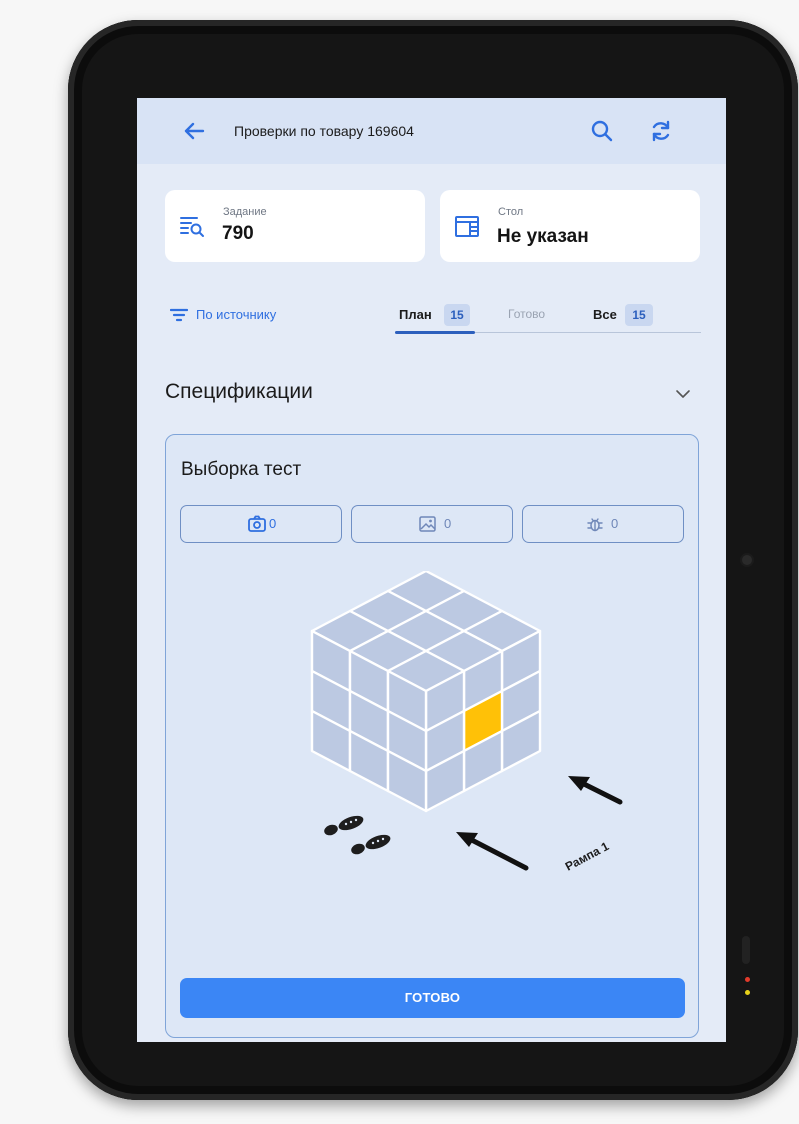  What do you see at coordinates (595, 525) in the screenshot?
I see `bug-icon` at bounding box center [595, 525].